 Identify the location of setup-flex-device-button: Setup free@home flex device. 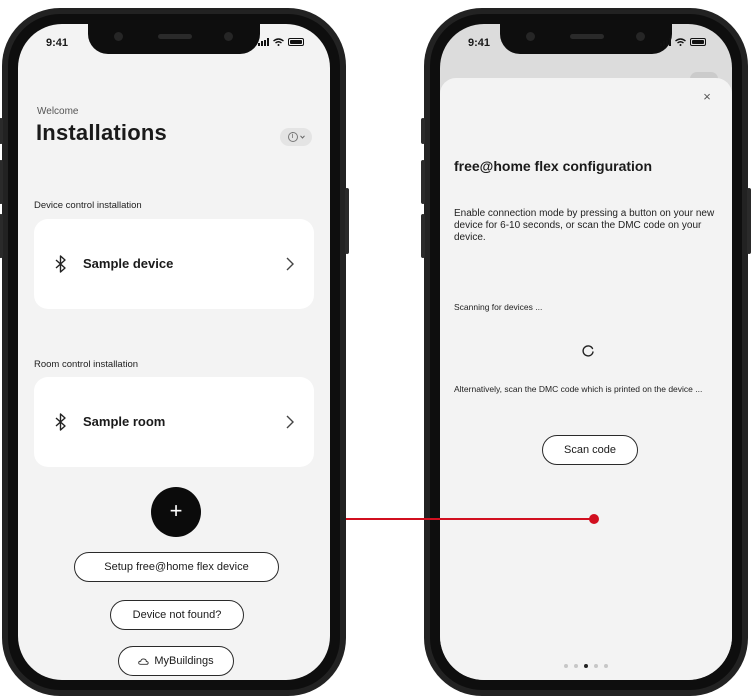
(176, 567).